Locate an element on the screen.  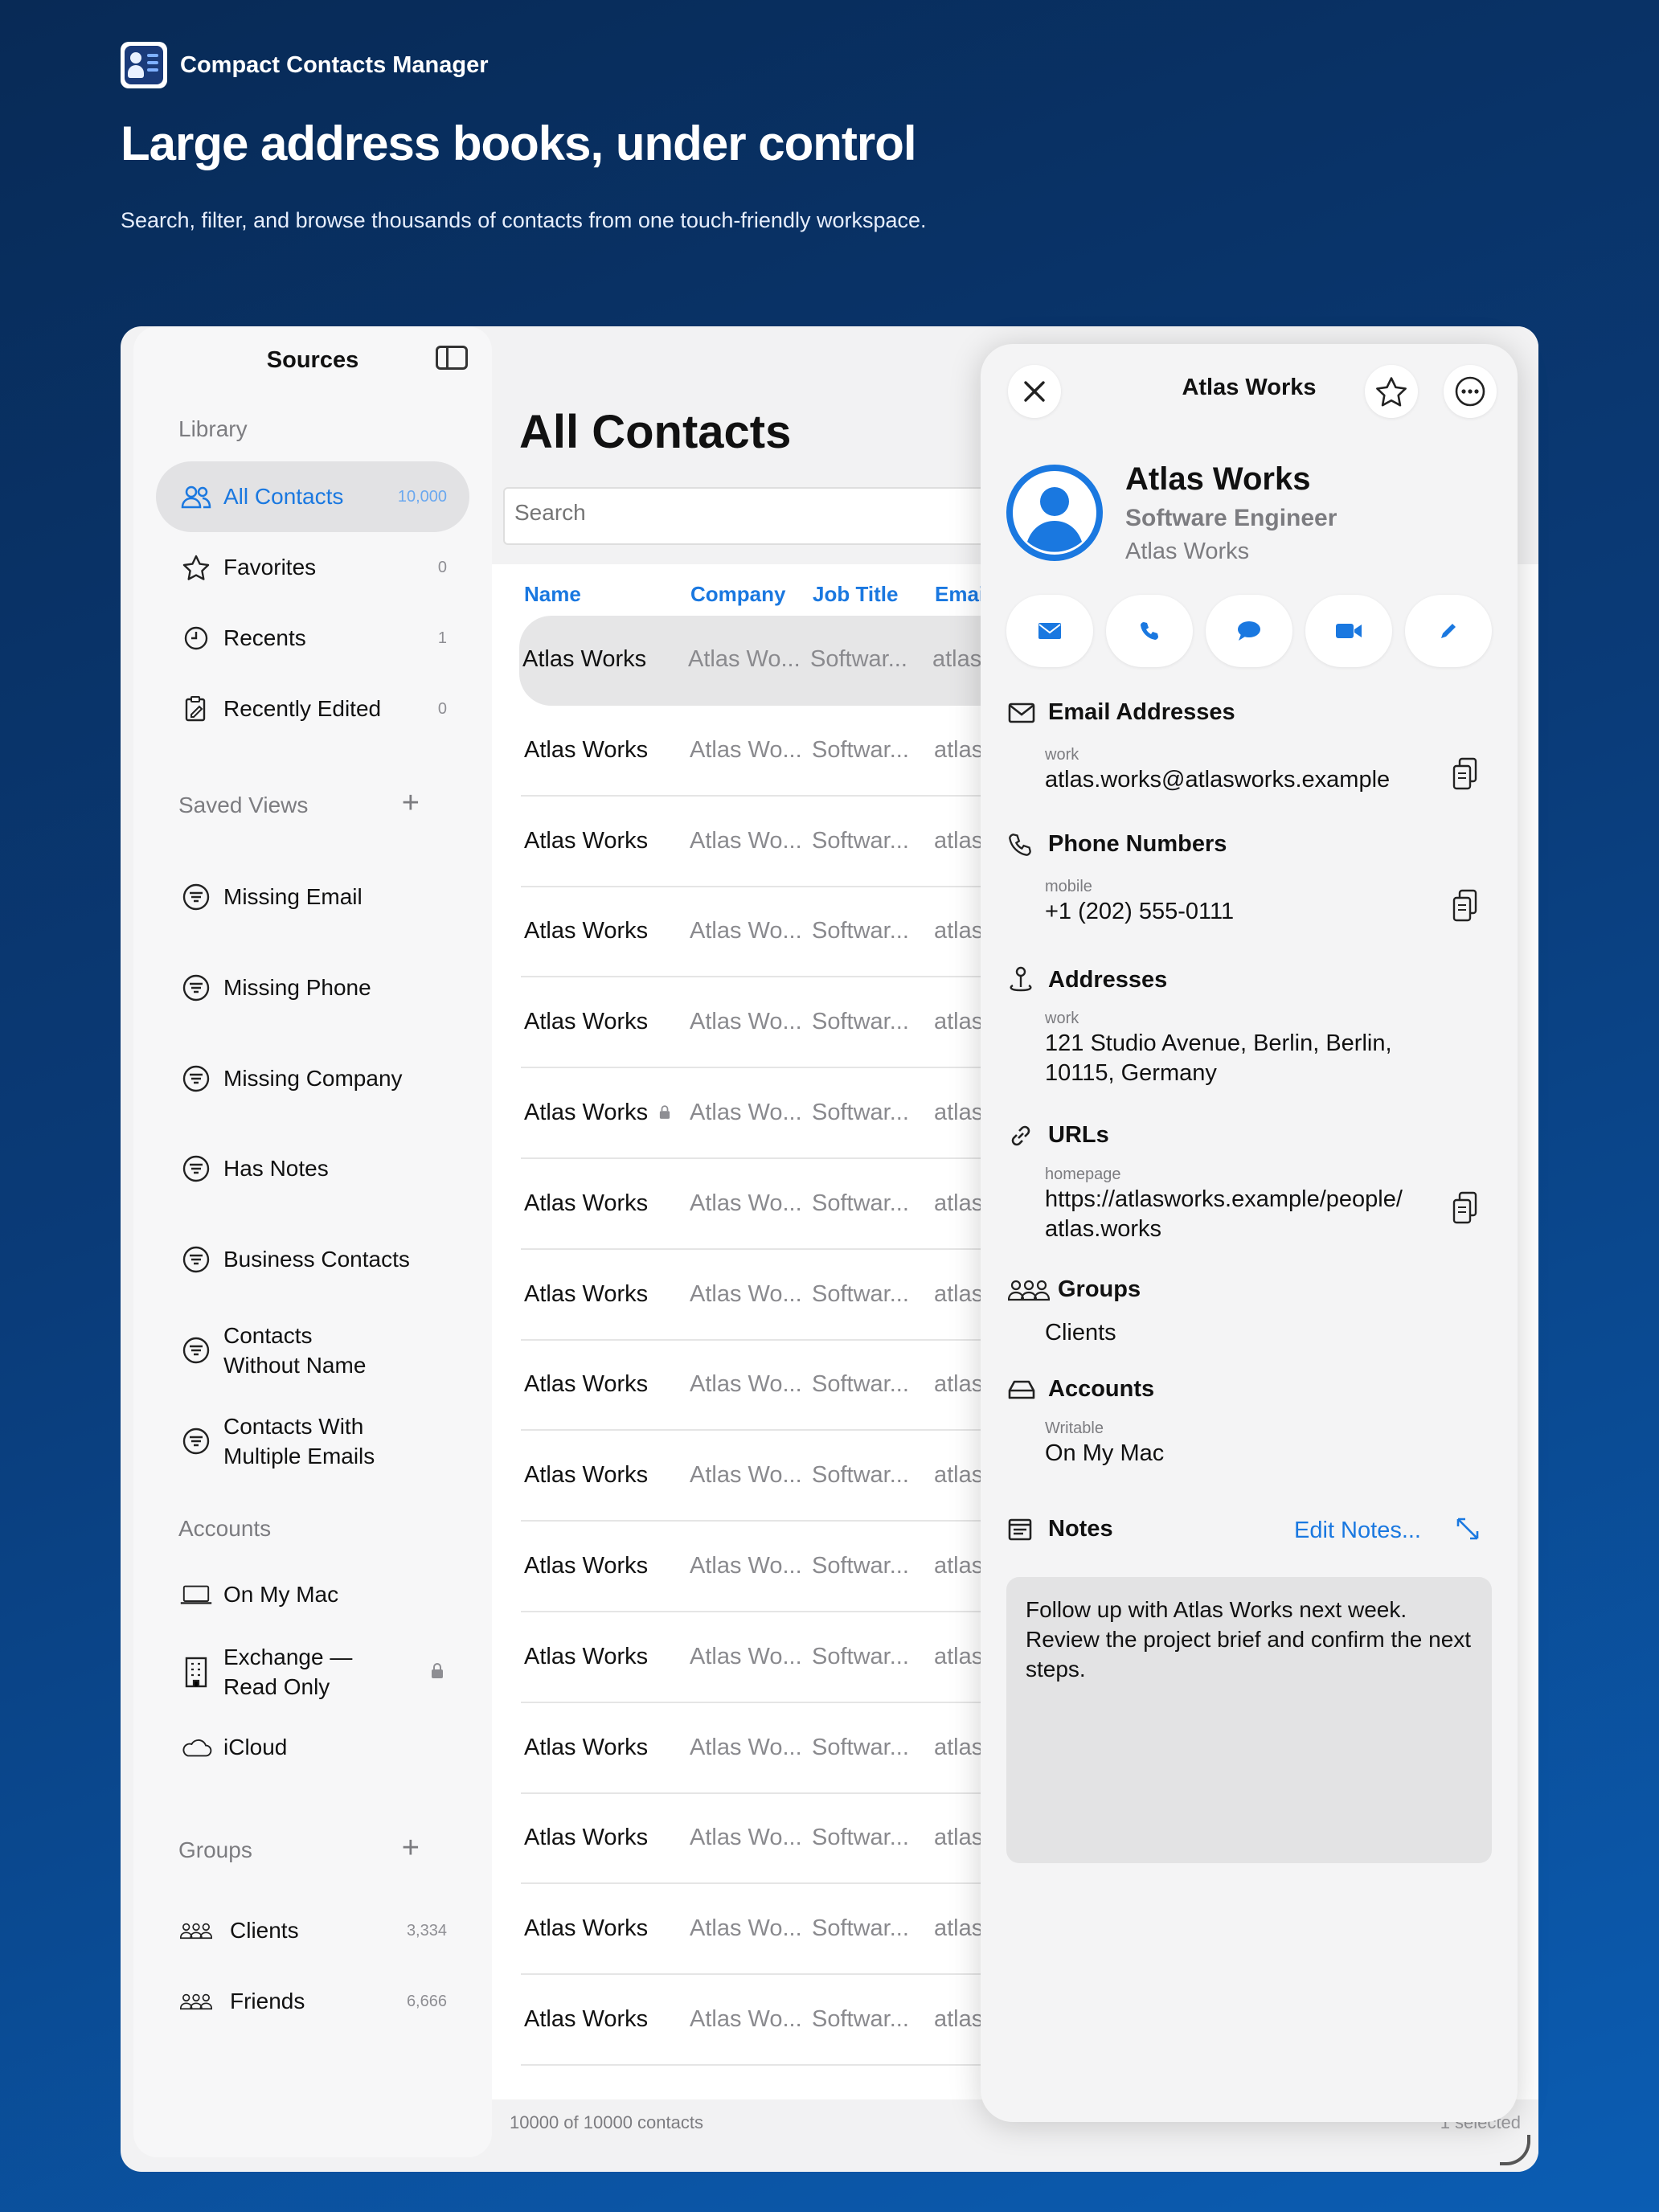
account-on-my-mac: On My Mac is located at coordinates (312, 1594).